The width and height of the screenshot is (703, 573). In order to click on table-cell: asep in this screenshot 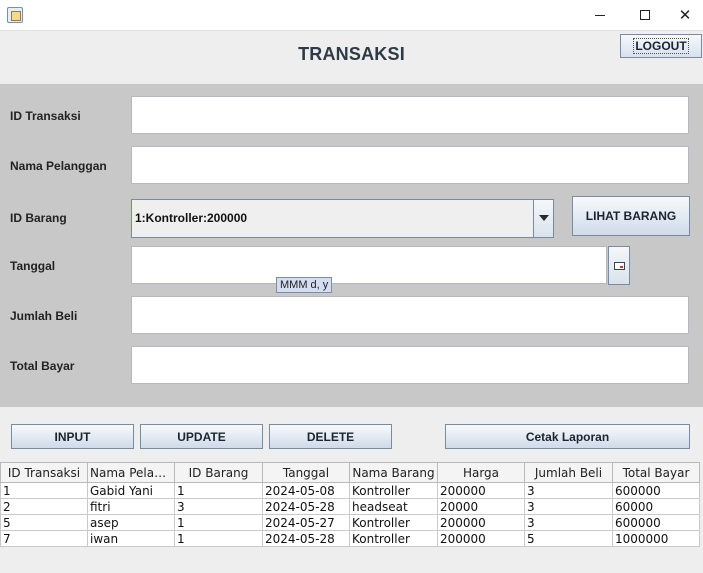, I will do `click(131, 522)`.